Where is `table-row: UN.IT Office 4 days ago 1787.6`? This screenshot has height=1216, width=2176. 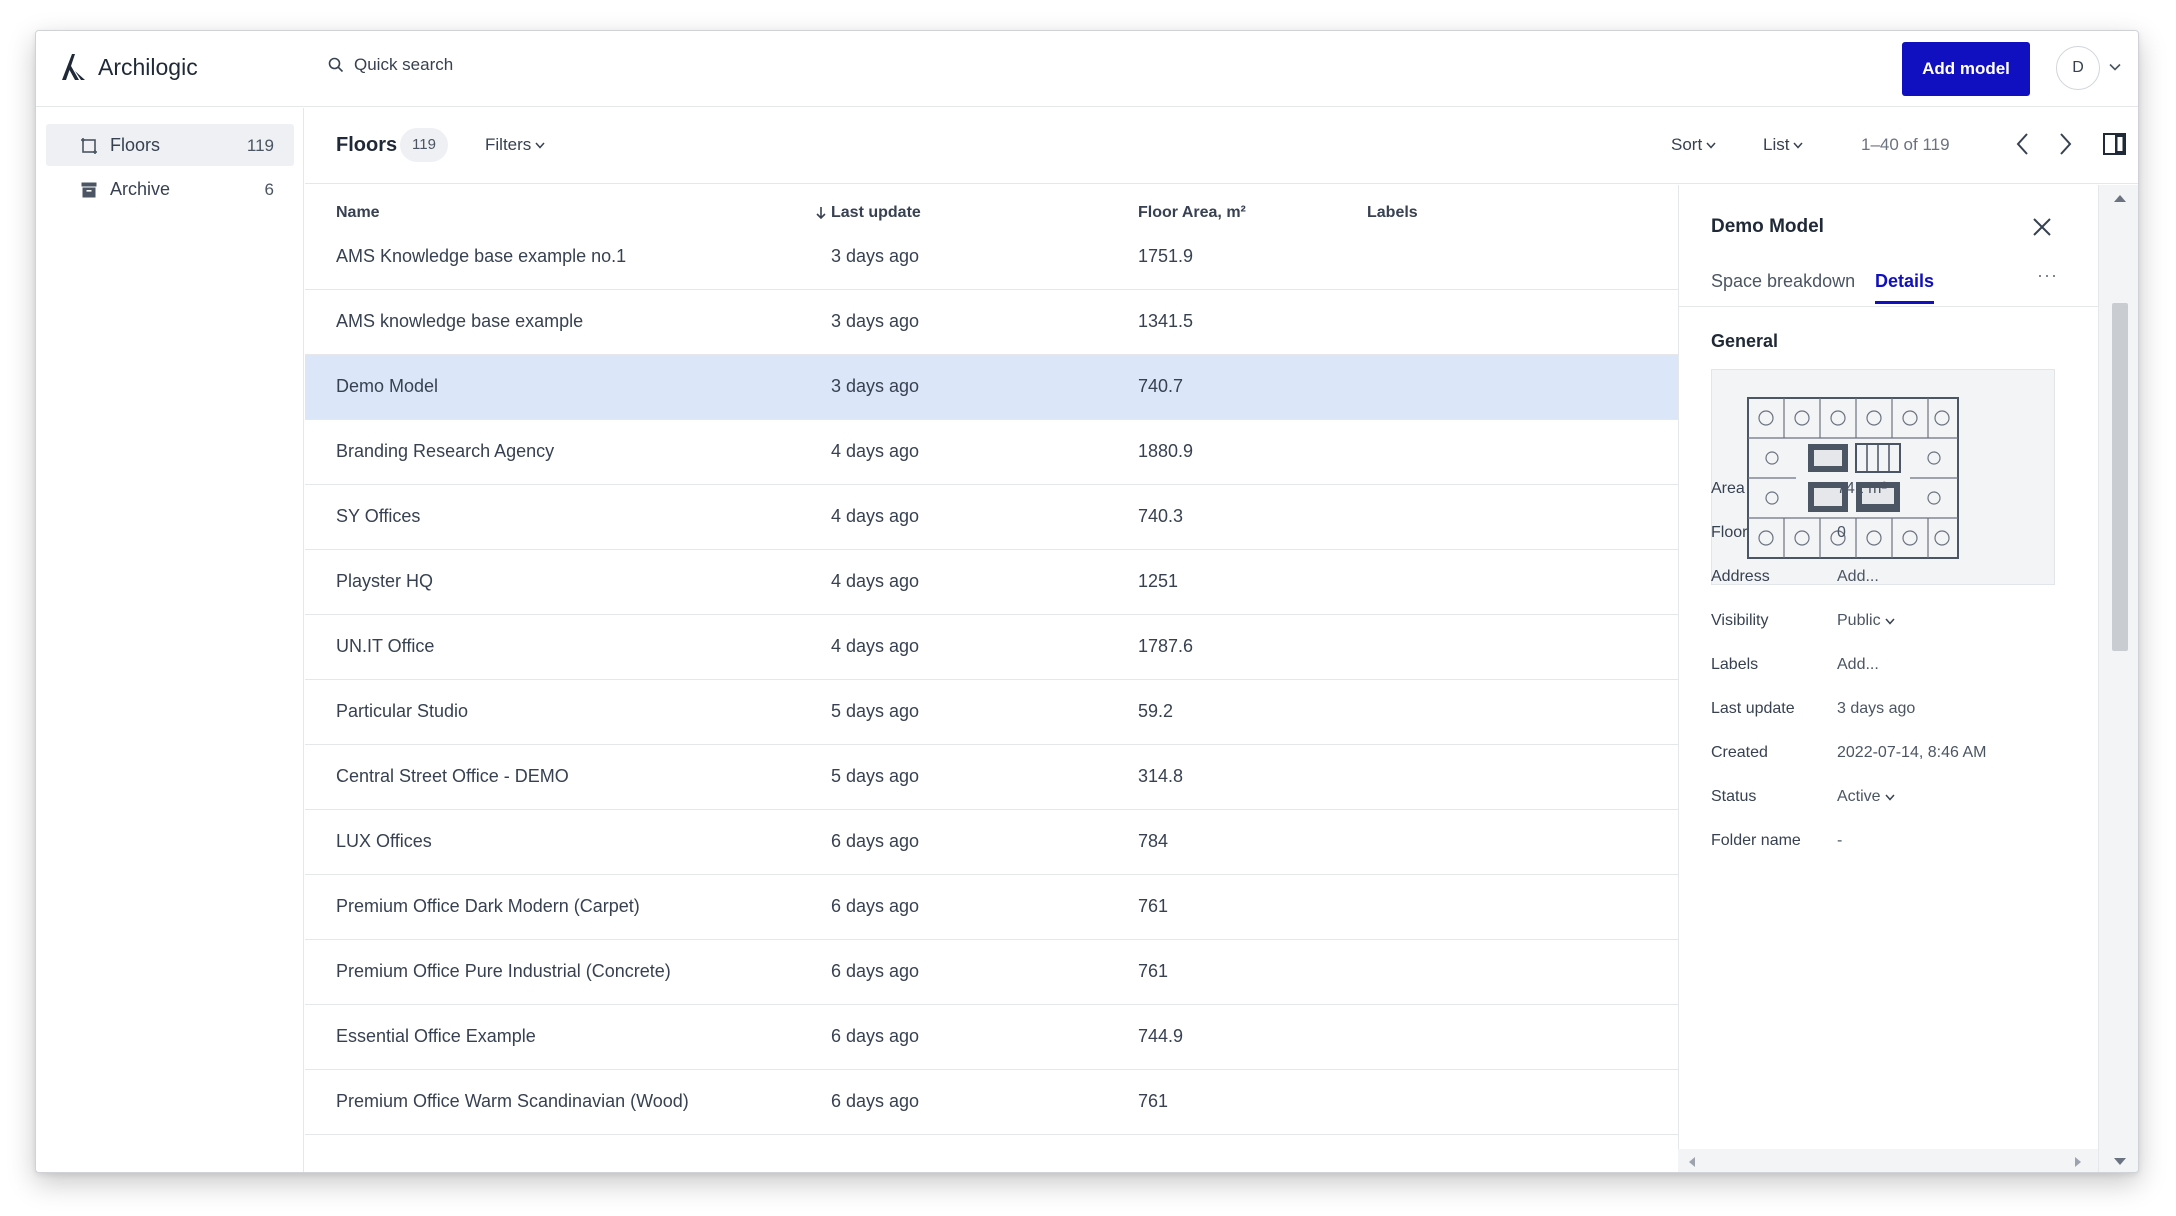
table-row: UN.IT Office 4 days ago 1787.6 is located at coordinates (991, 647).